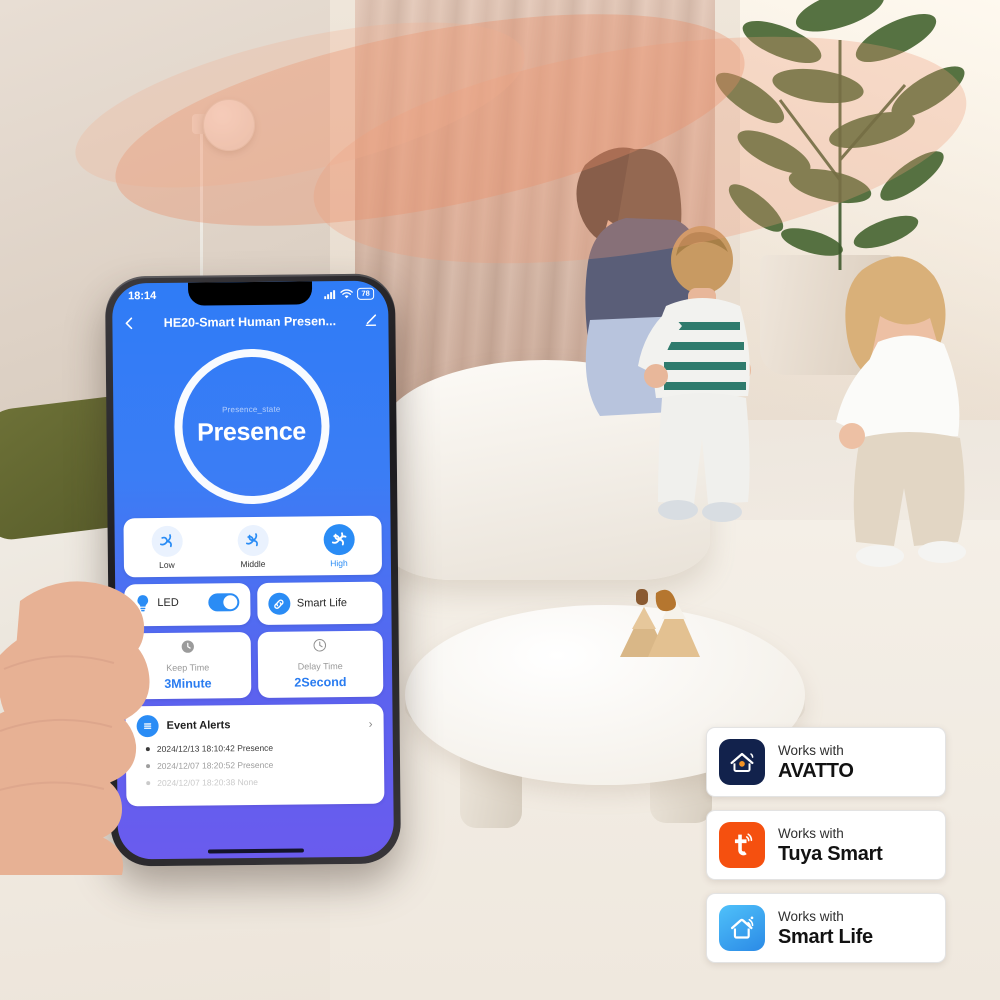  I want to click on keep-time-value: 3Minute, so click(188, 683).